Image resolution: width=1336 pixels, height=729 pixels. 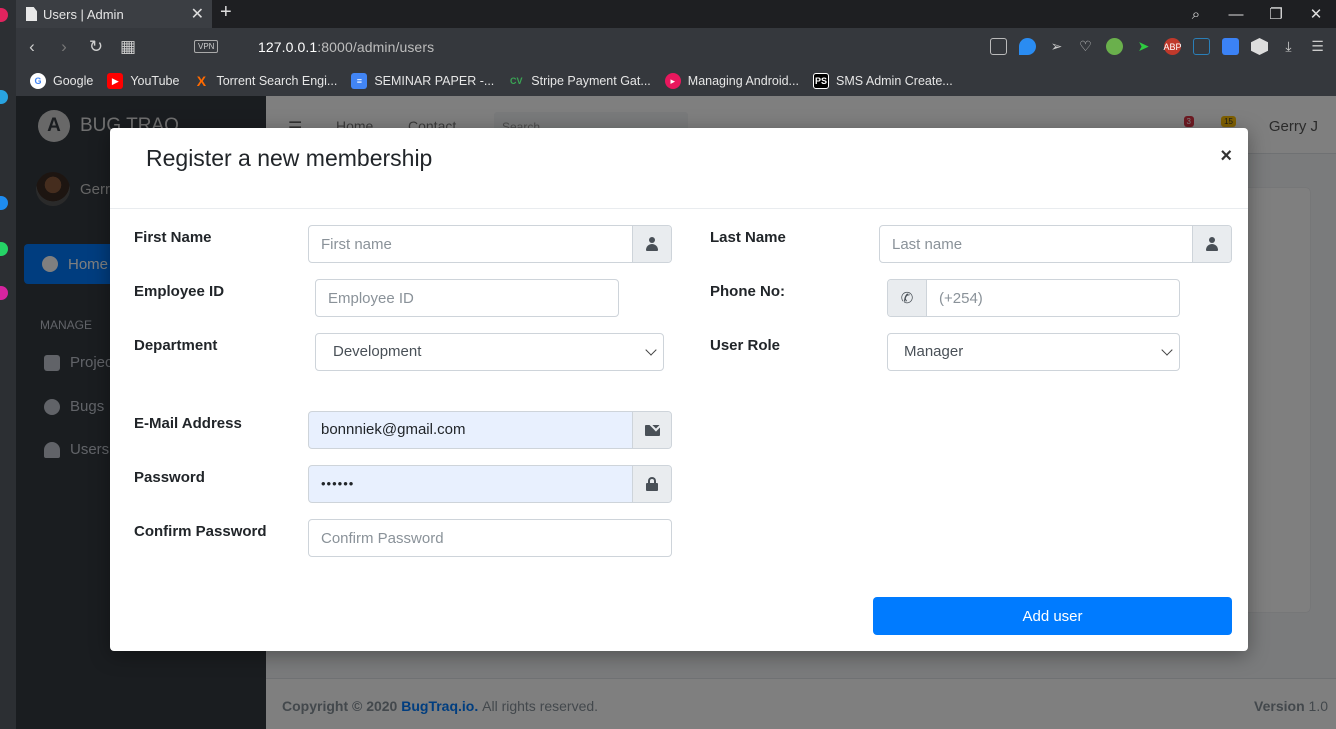 I want to click on last-name-input, so click(x=1036, y=244).